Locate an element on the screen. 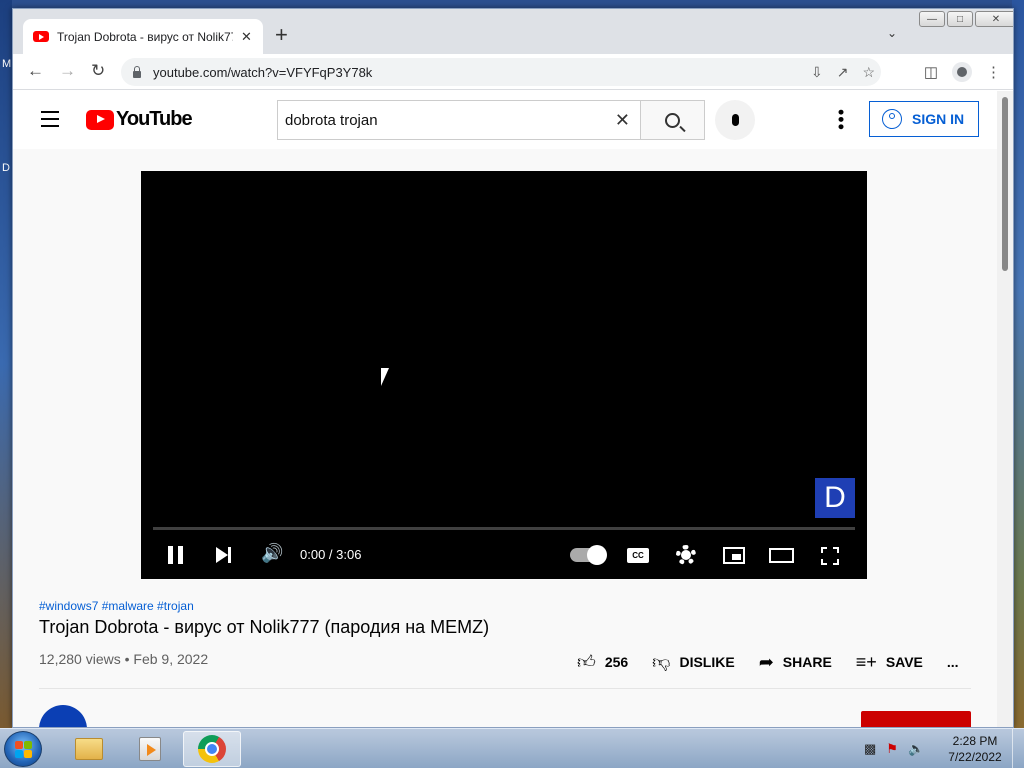 The width and height of the screenshot is (1024, 768). minimize-button: — is located at coordinates (932, 19).